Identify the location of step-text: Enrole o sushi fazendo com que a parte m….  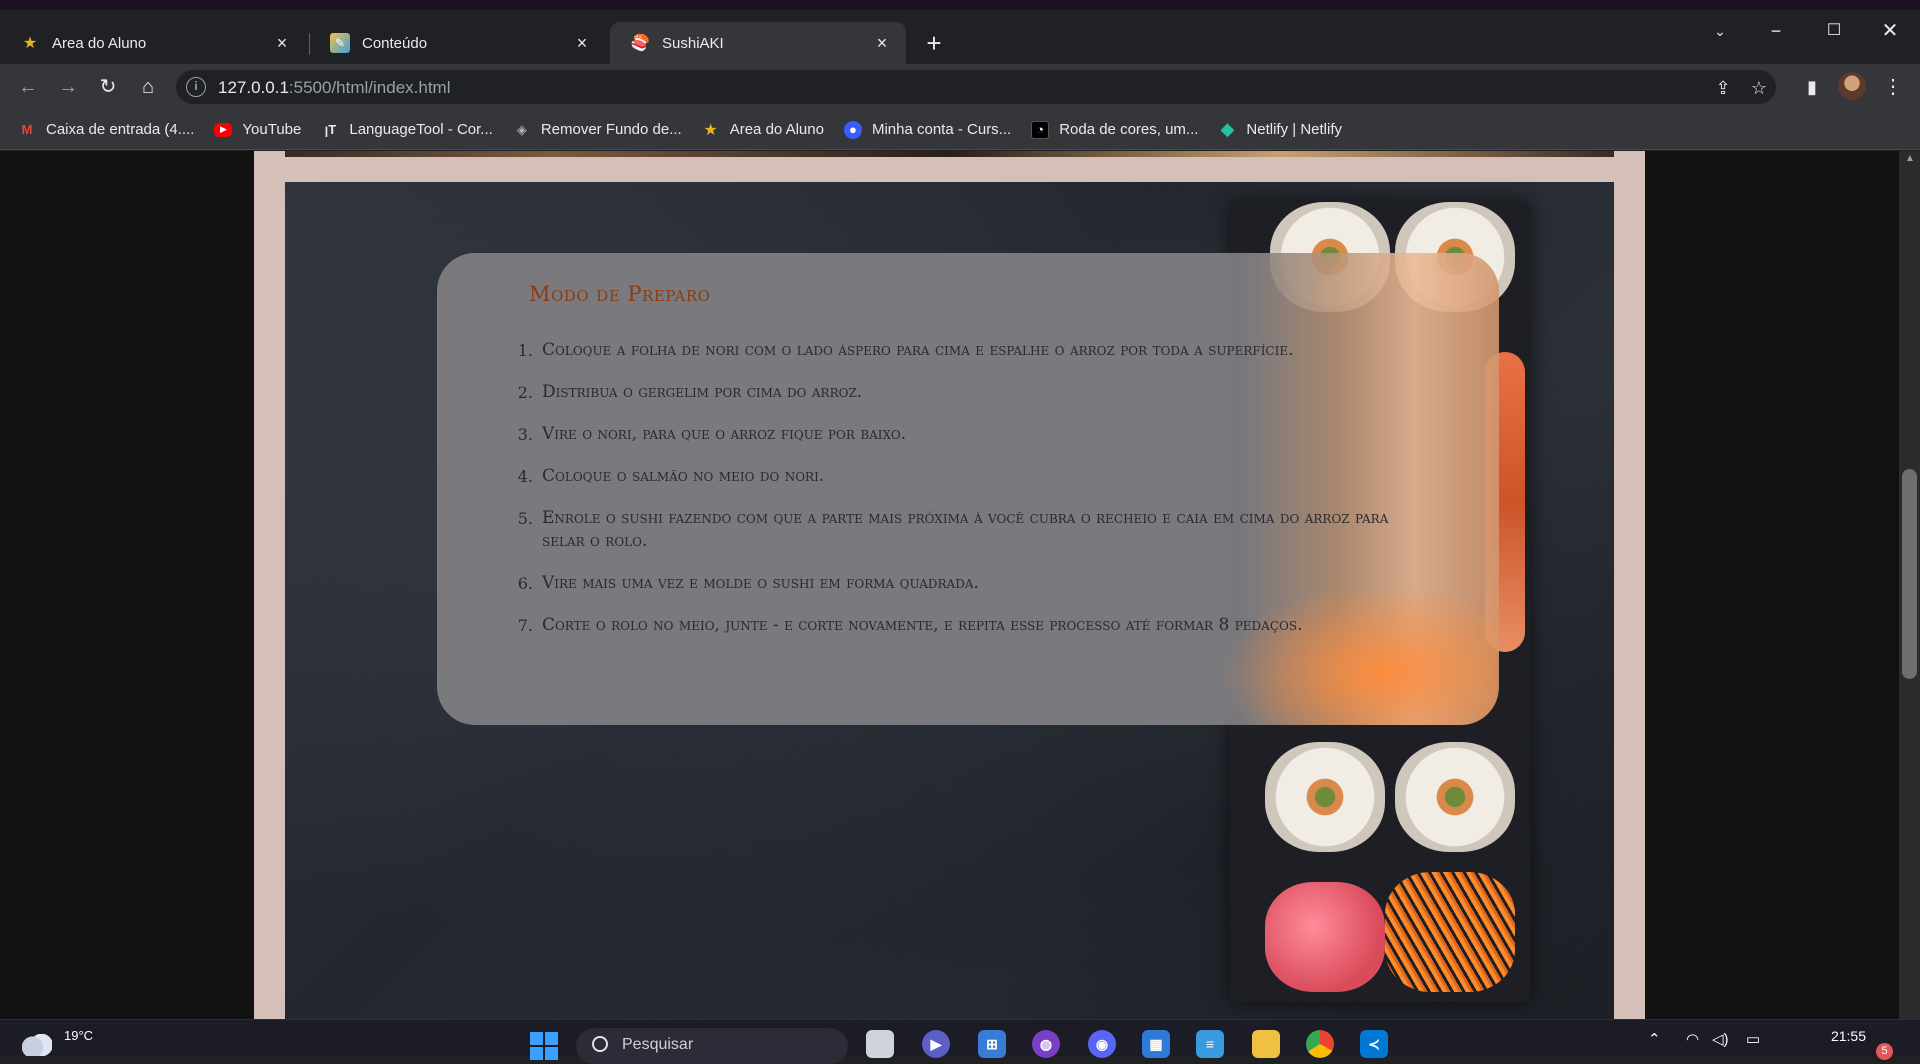
(965, 529).